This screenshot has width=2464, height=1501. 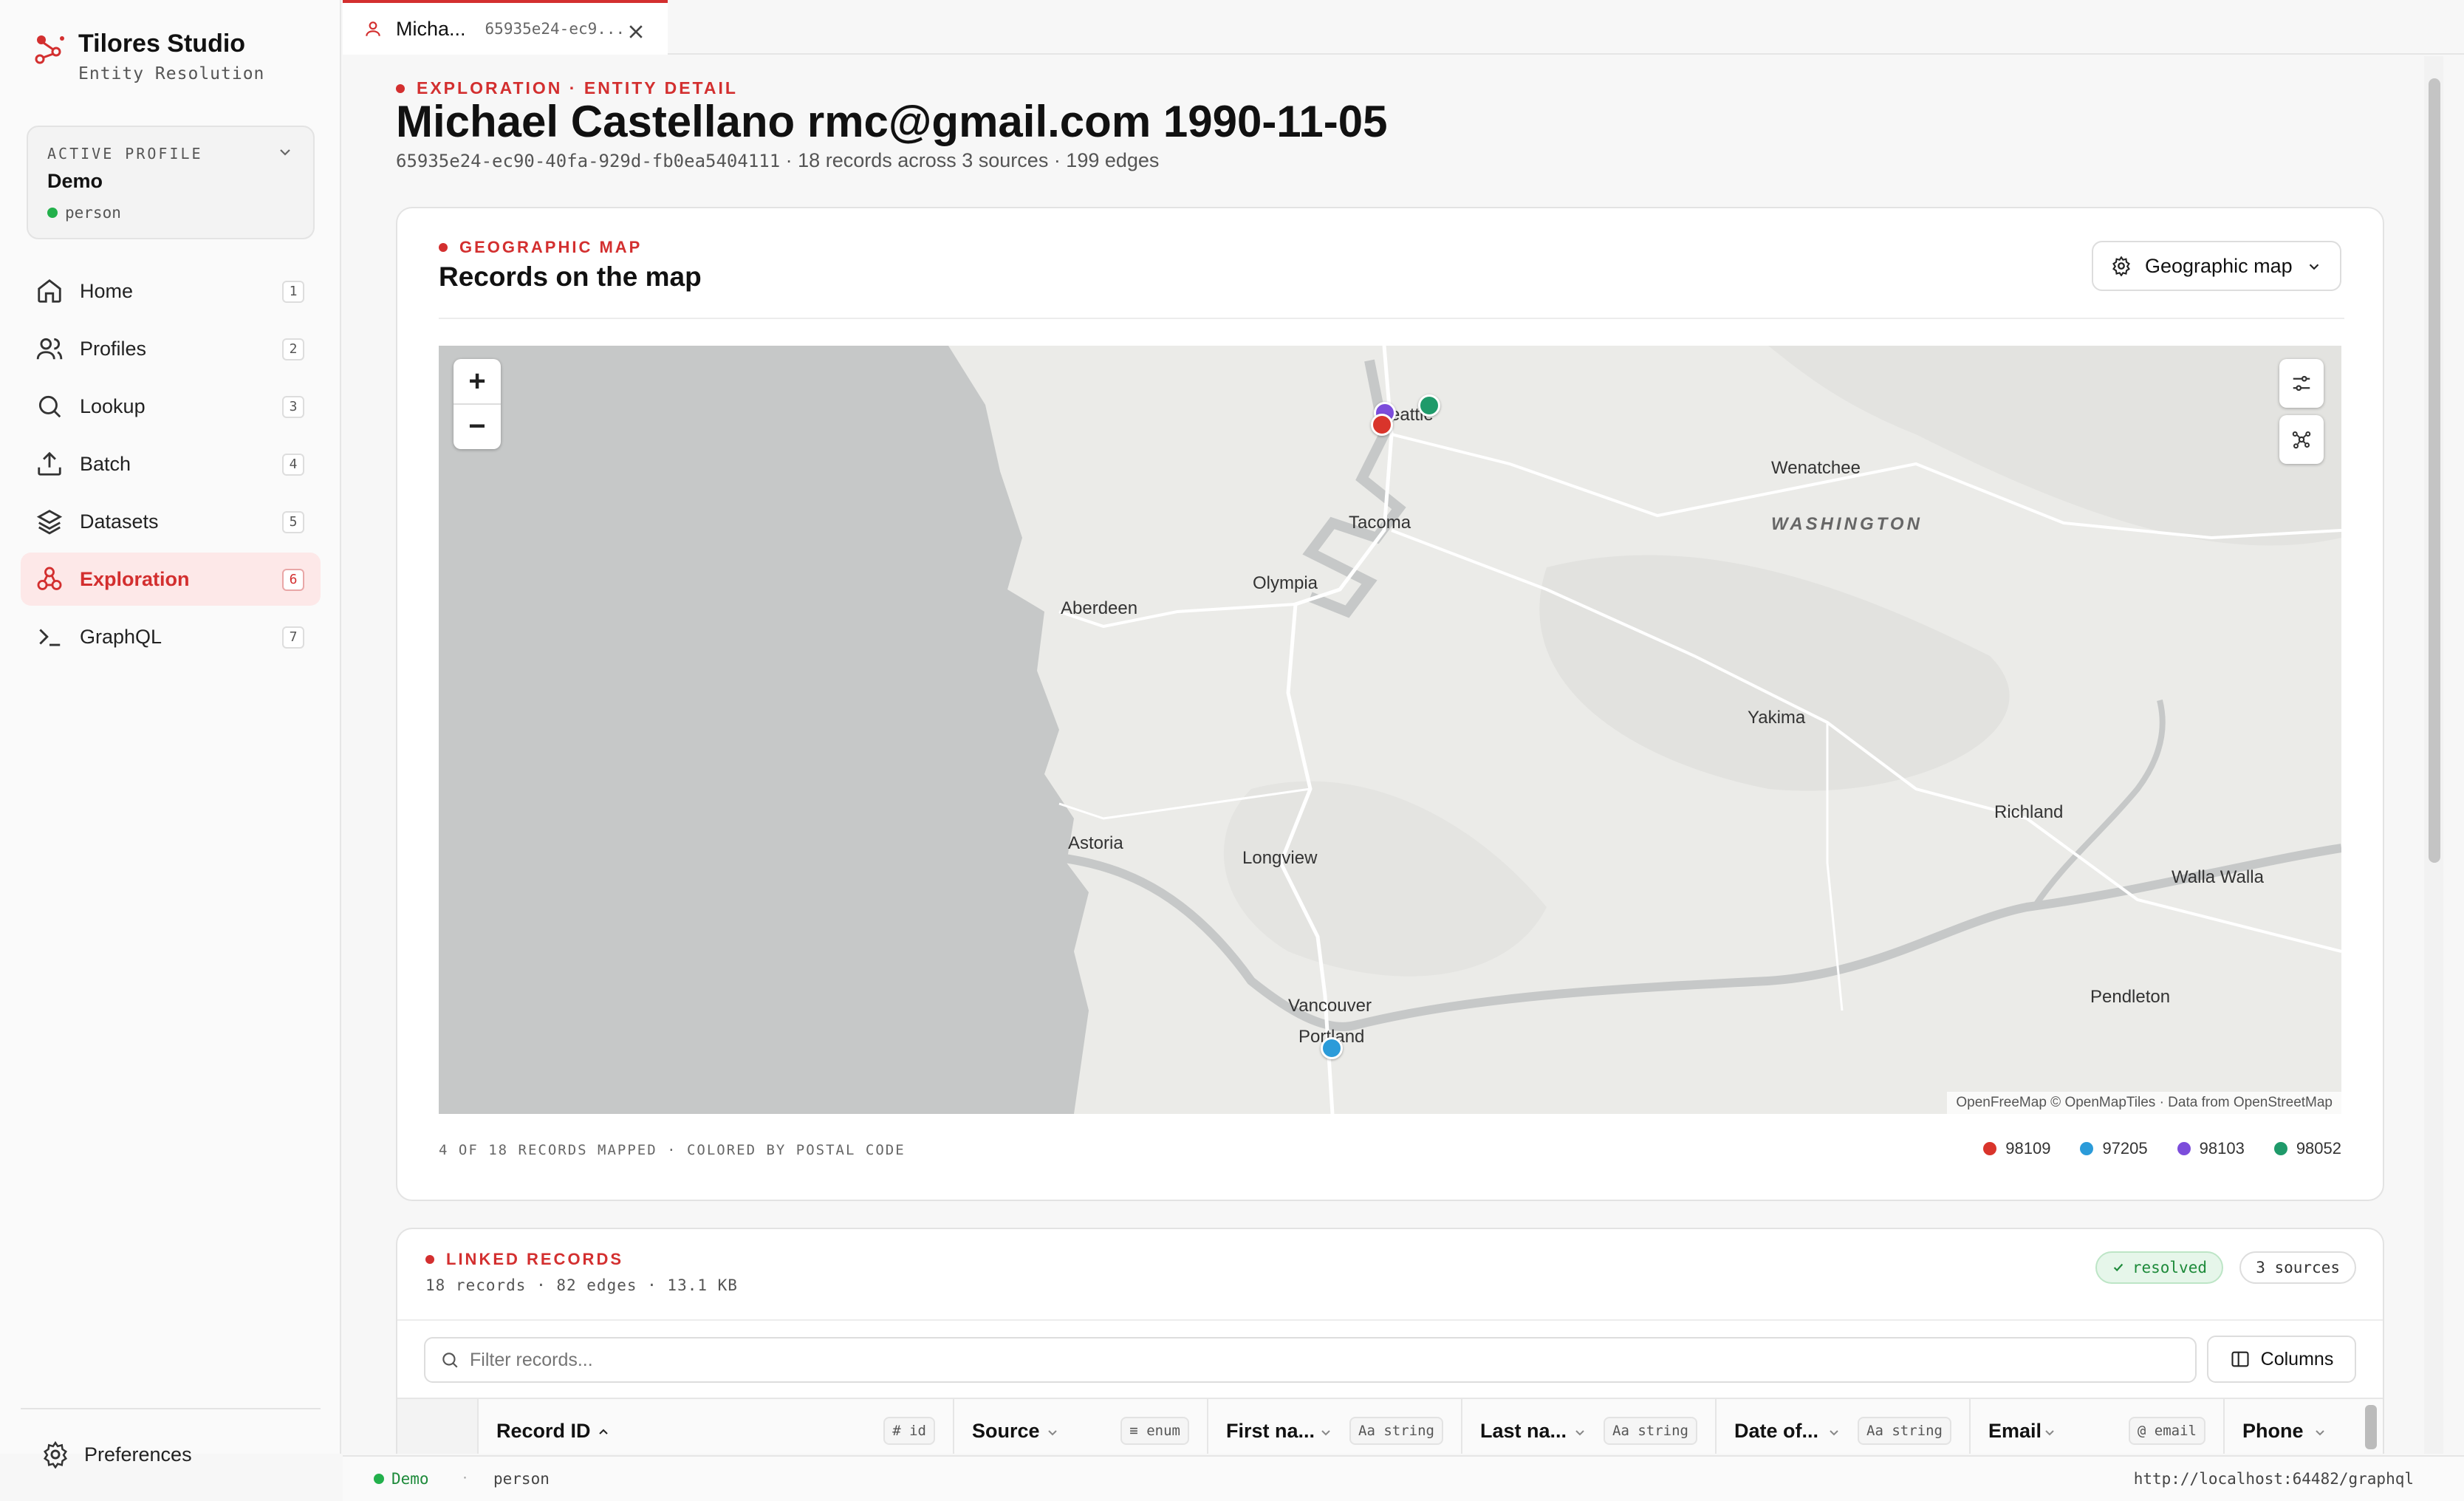 What do you see at coordinates (171, 522) in the screenshot?
I see `nav-item-datasets: Datasets 5` at bounding box center [171, 522].